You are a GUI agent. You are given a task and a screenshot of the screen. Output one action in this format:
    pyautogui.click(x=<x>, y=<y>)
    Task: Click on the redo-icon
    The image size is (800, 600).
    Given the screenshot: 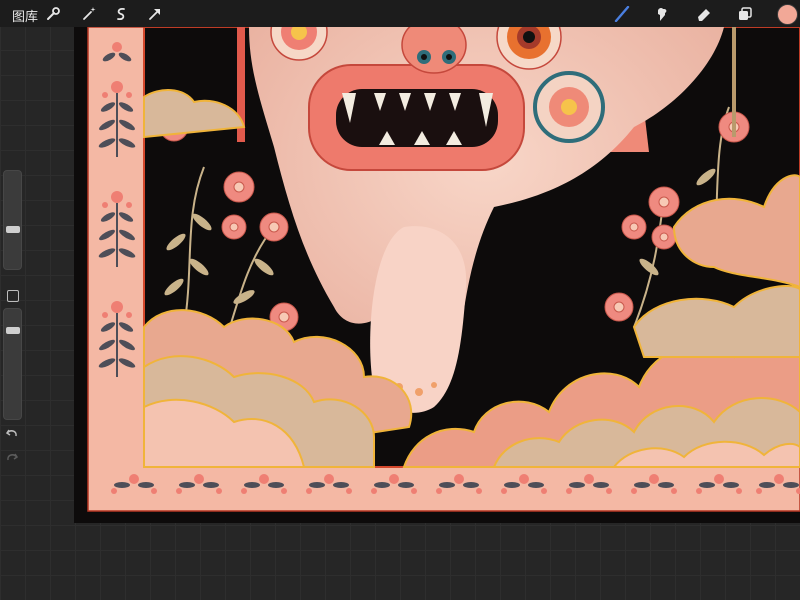 What is the action you would take?
    pyautogui.click(x=13, y=457)
    